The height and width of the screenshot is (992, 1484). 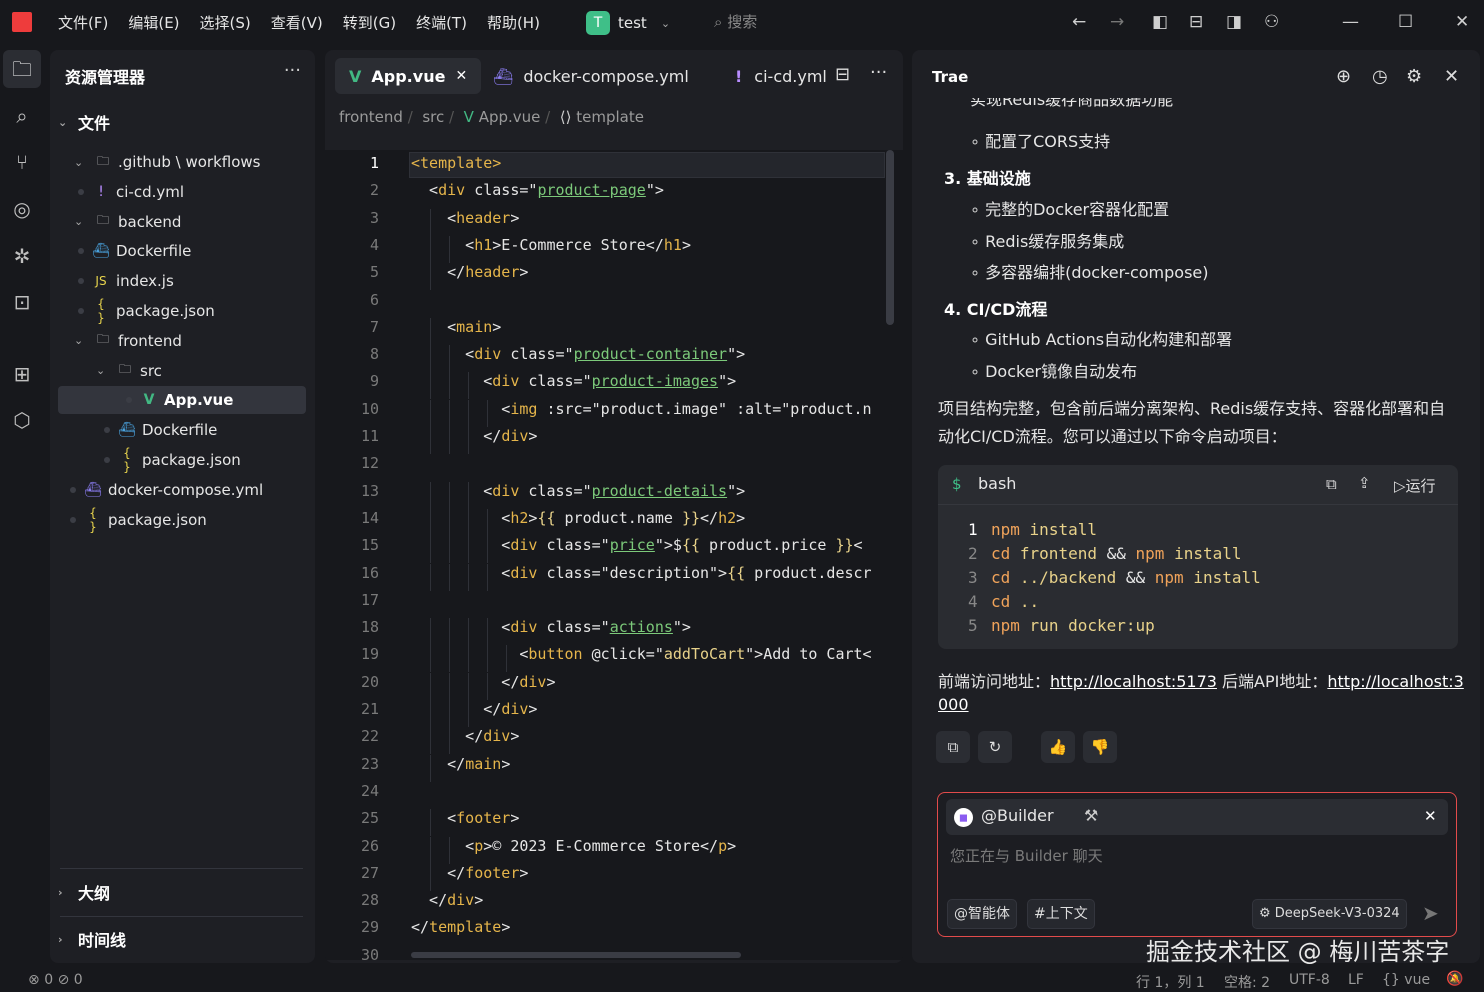 I want to click on outline-section-header: › 大纲, so click(x=84, y=892).